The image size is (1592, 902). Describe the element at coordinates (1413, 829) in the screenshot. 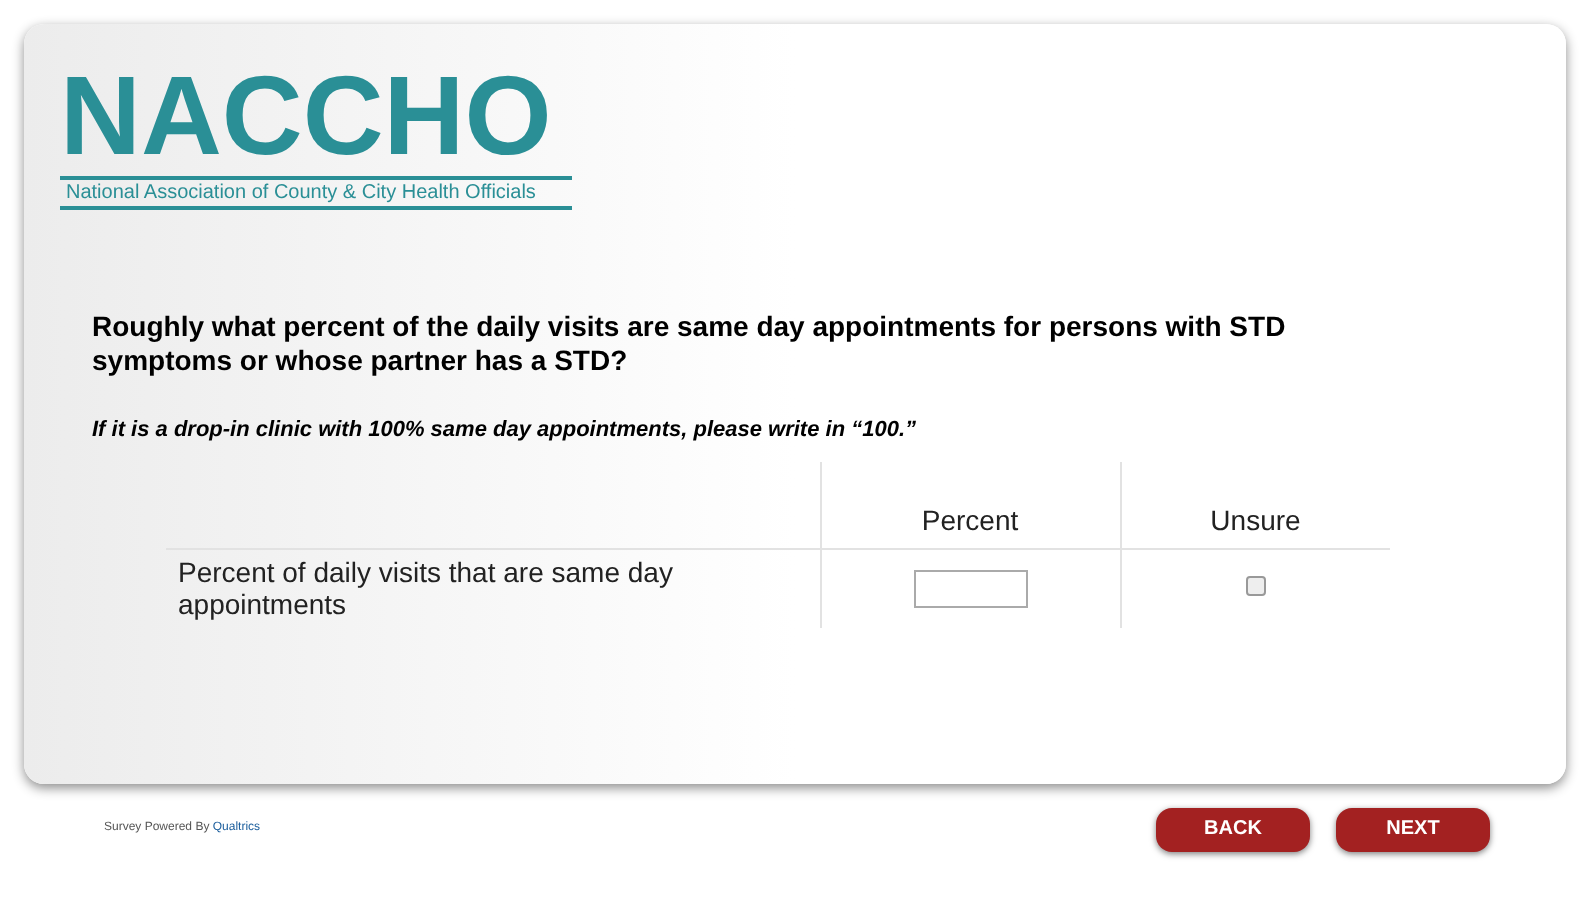

I see `next-button: NEXT` at that location.